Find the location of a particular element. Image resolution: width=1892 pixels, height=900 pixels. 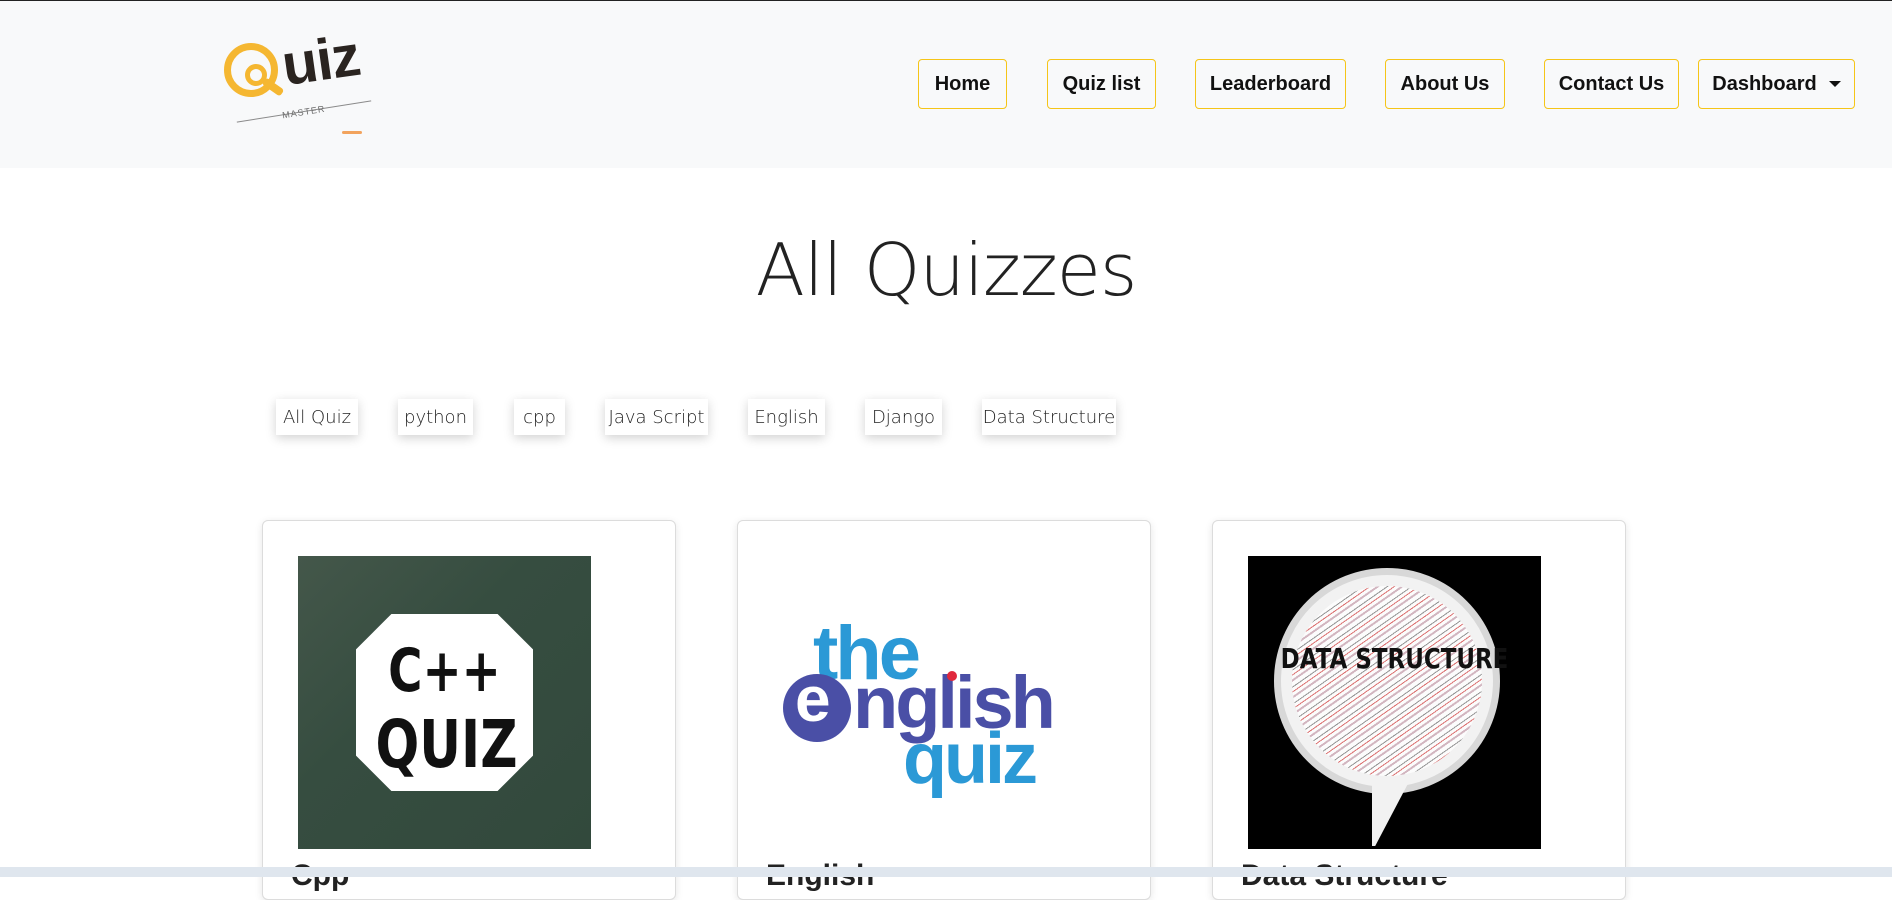

logo-text: uiz is located at coordinates (320, 60).